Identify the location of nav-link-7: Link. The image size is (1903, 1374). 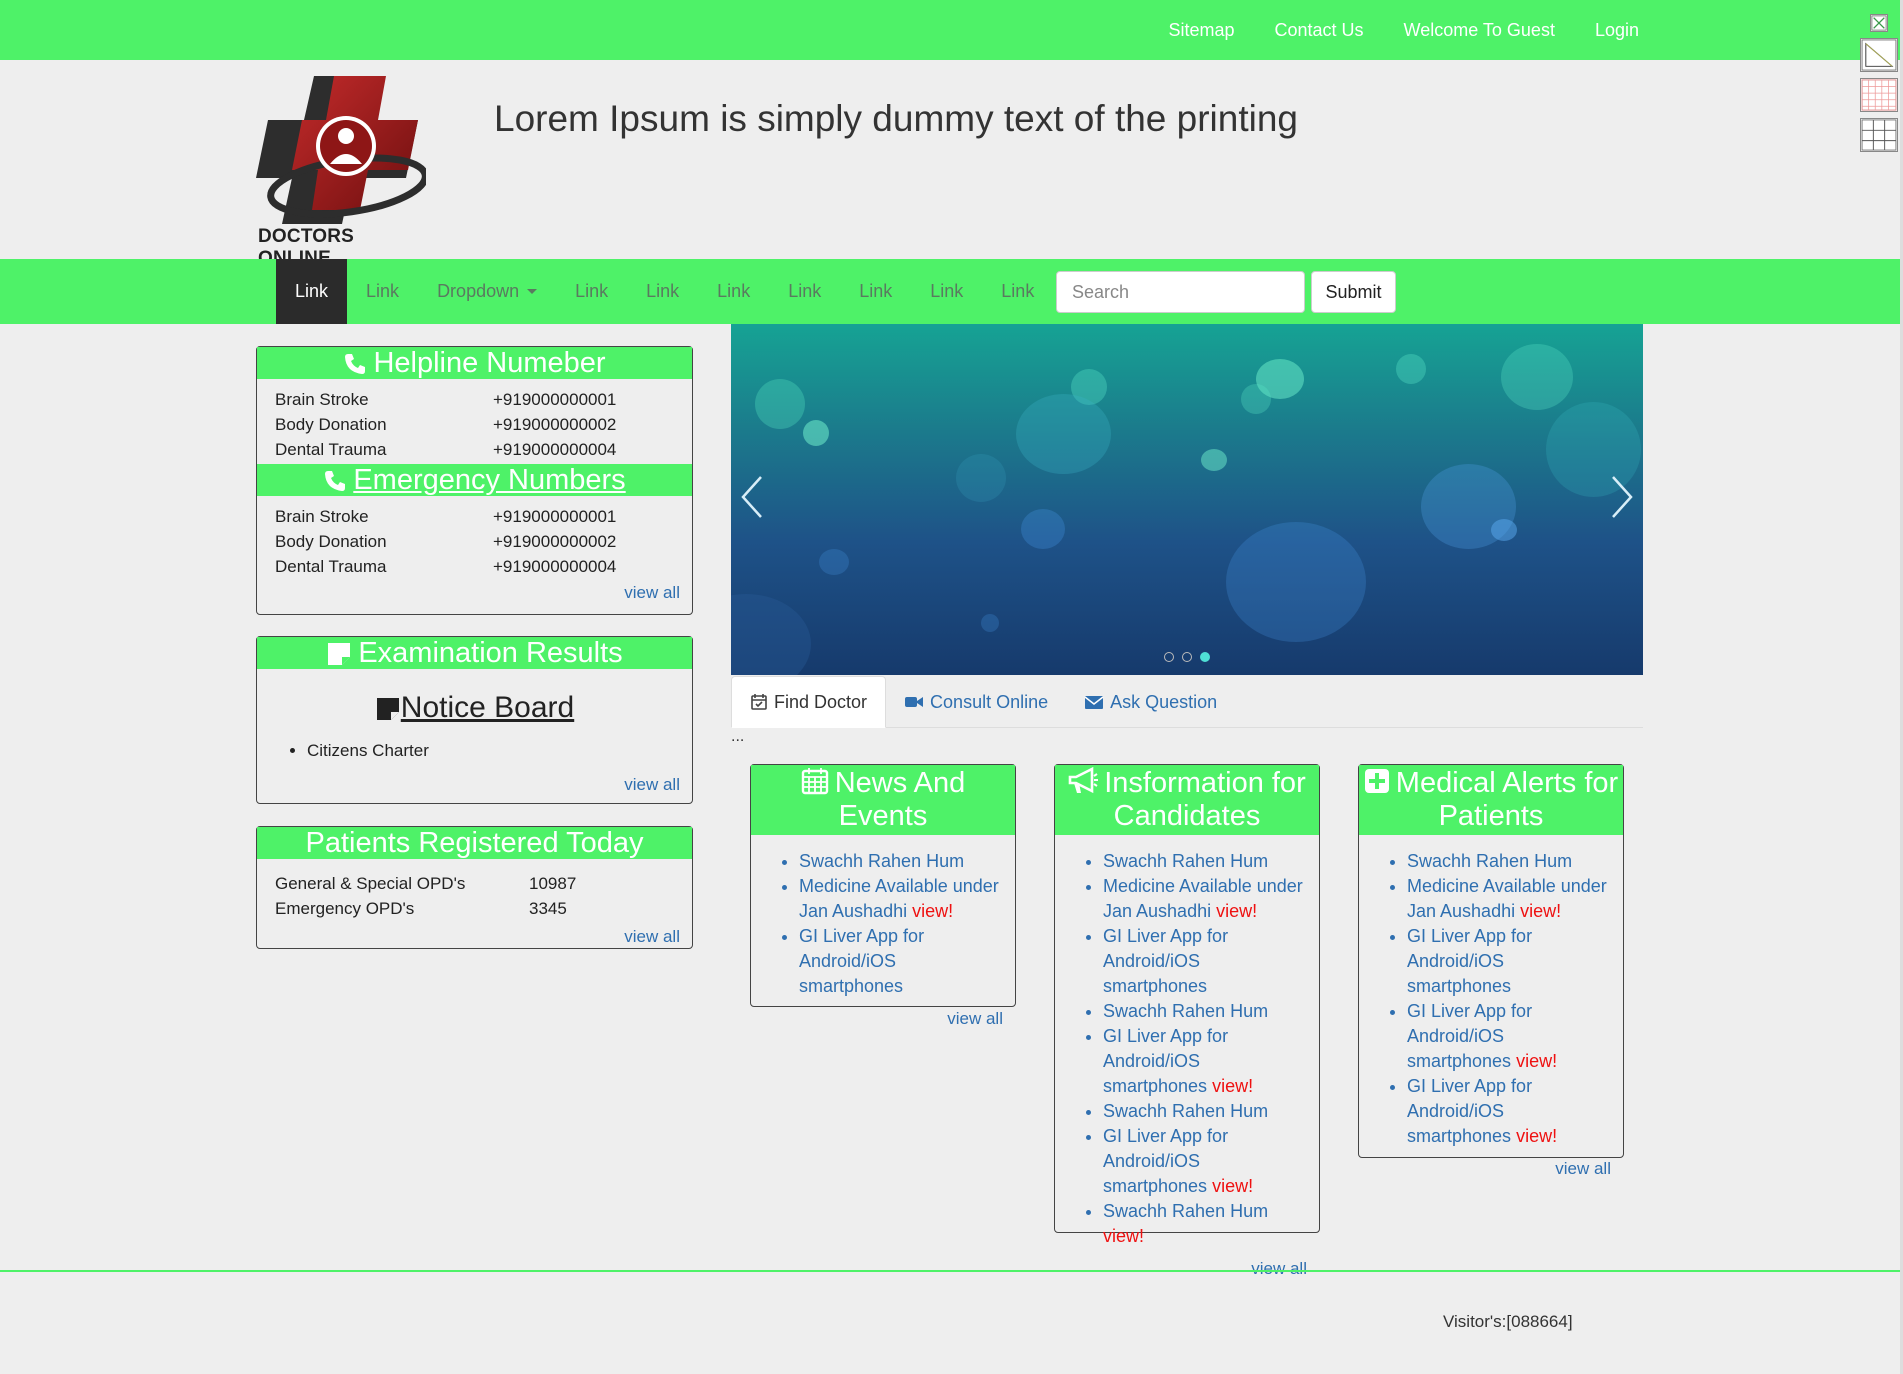
(875, 291).